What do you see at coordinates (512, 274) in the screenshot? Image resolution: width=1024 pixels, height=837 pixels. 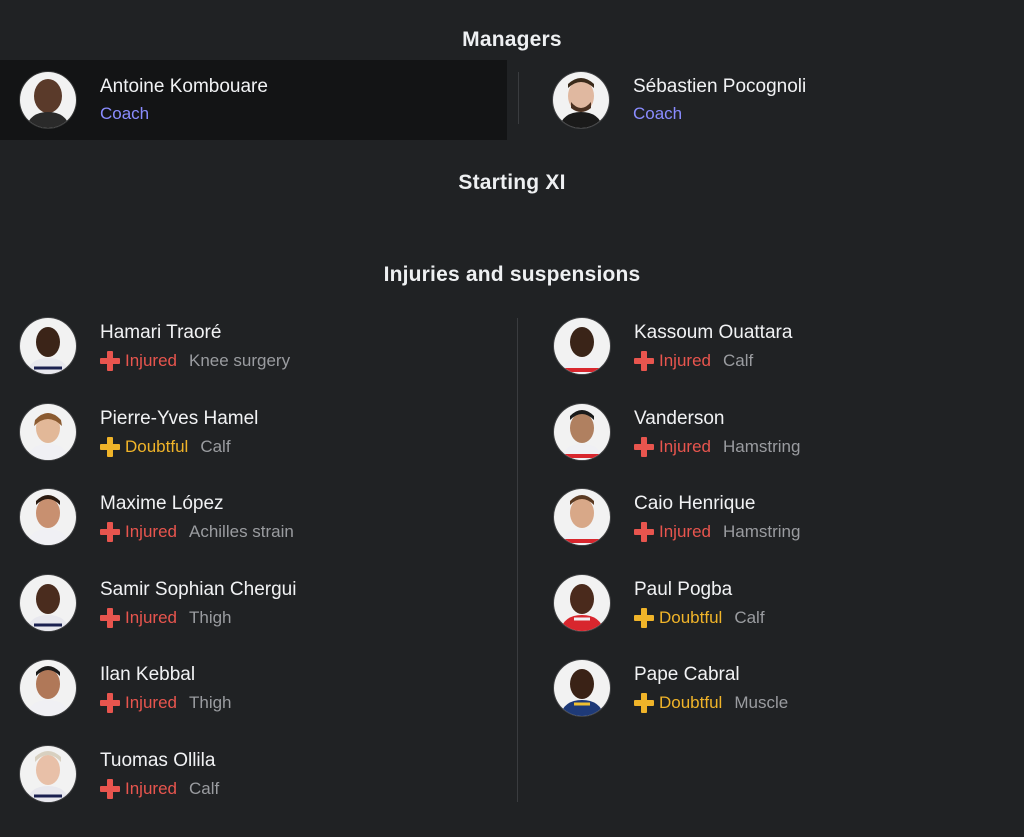 I see `injuries-heading: Injuries and suspensions` at bounding box center [512, 274].